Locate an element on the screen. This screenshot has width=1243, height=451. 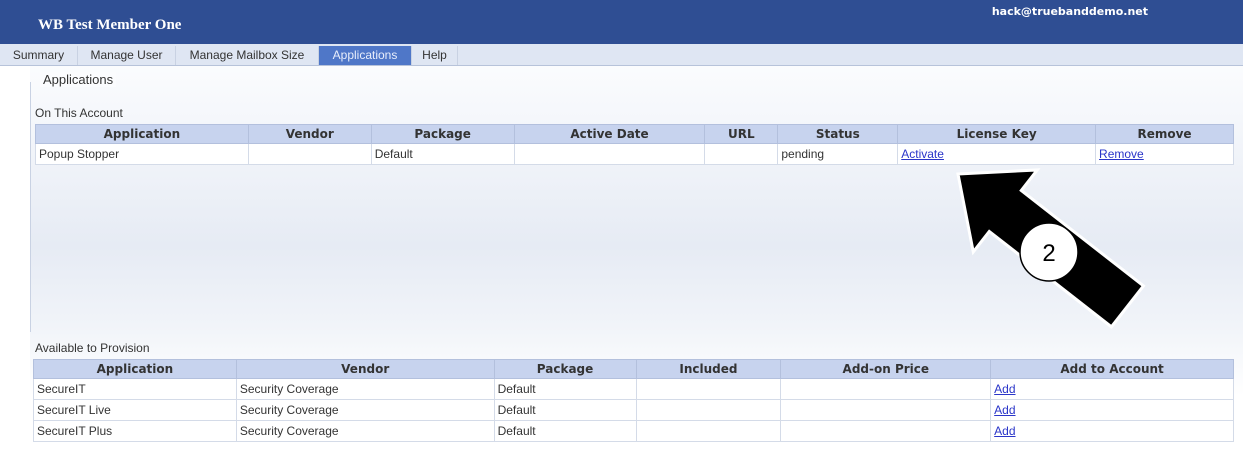
column-header: License Key is located at coordinates (997, 134).